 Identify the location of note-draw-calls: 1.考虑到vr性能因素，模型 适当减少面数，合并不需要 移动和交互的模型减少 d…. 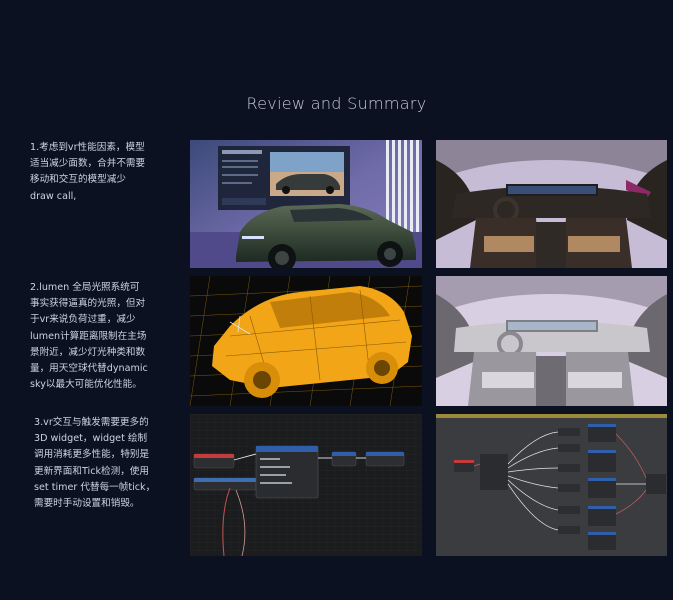
(88, 172).